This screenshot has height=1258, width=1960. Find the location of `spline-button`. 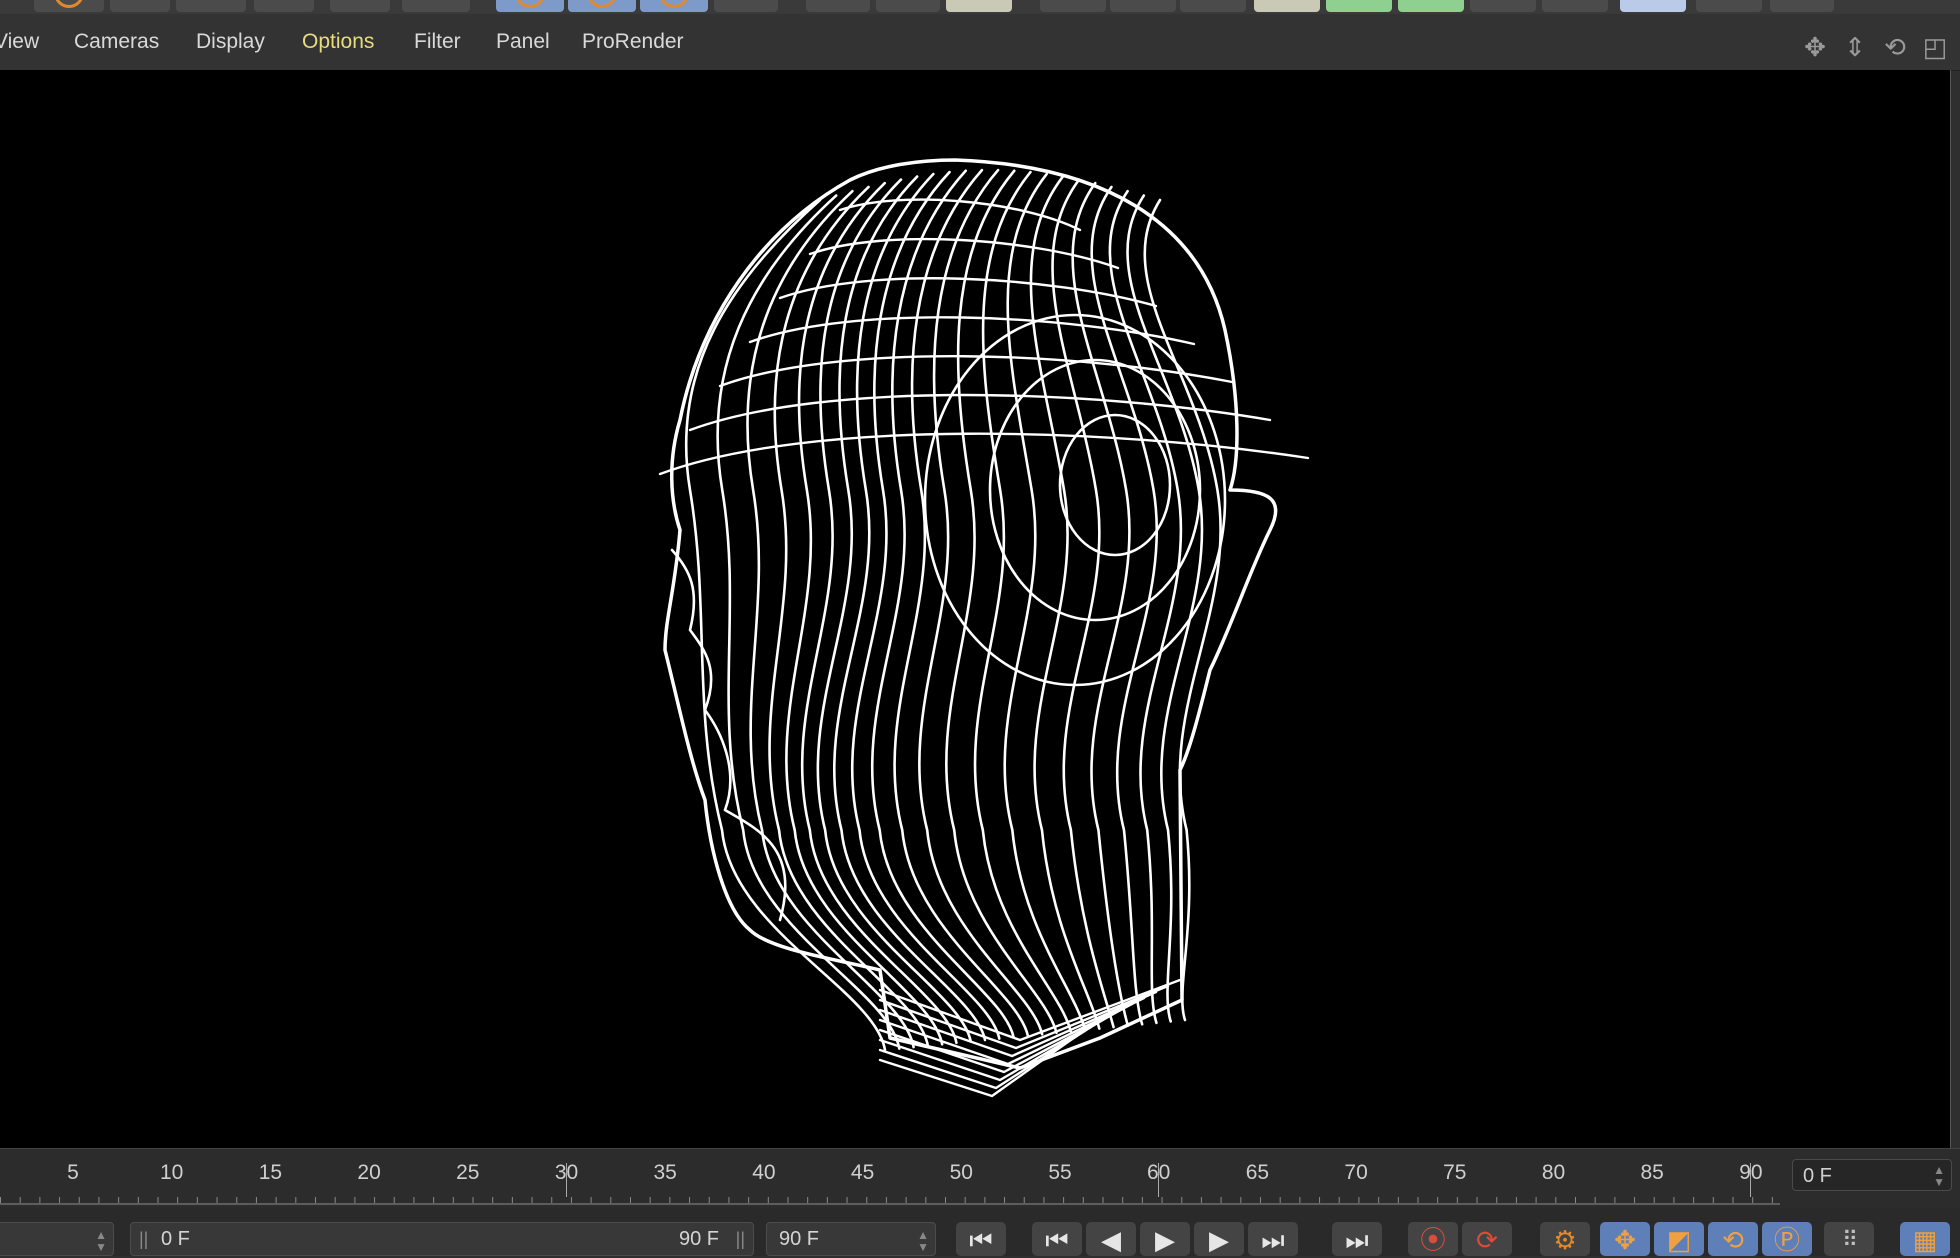

spline-button is located at coordinates (1213, 6).